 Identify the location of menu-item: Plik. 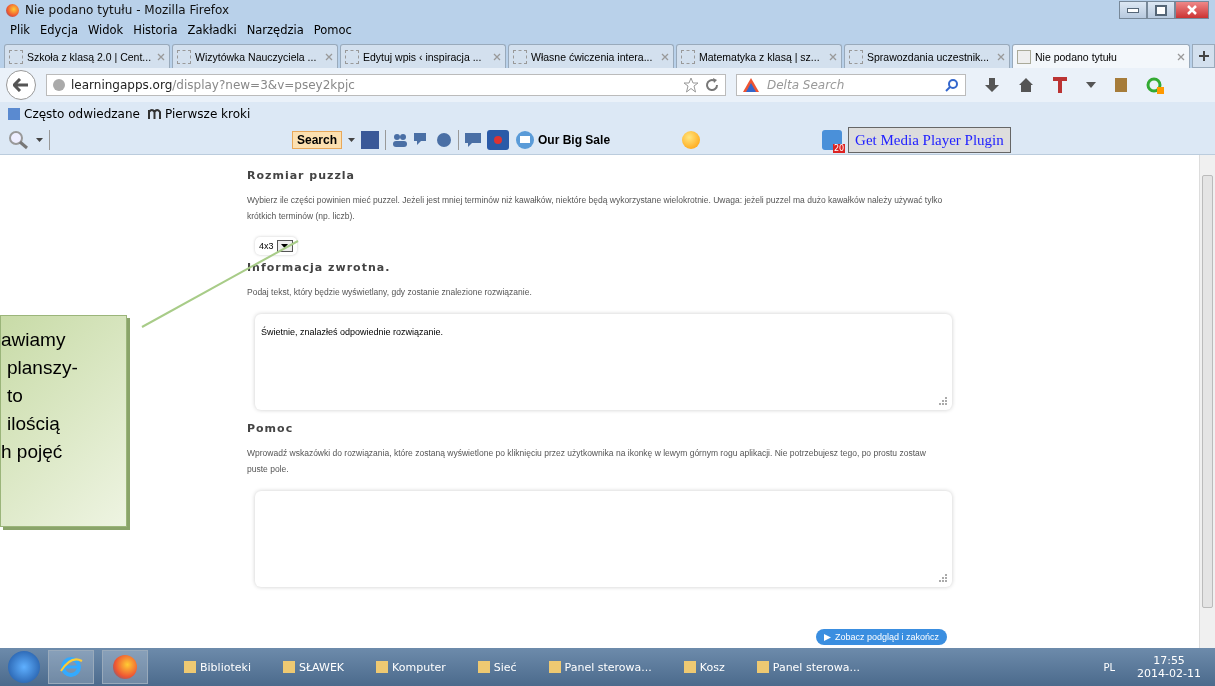
(20, 30).